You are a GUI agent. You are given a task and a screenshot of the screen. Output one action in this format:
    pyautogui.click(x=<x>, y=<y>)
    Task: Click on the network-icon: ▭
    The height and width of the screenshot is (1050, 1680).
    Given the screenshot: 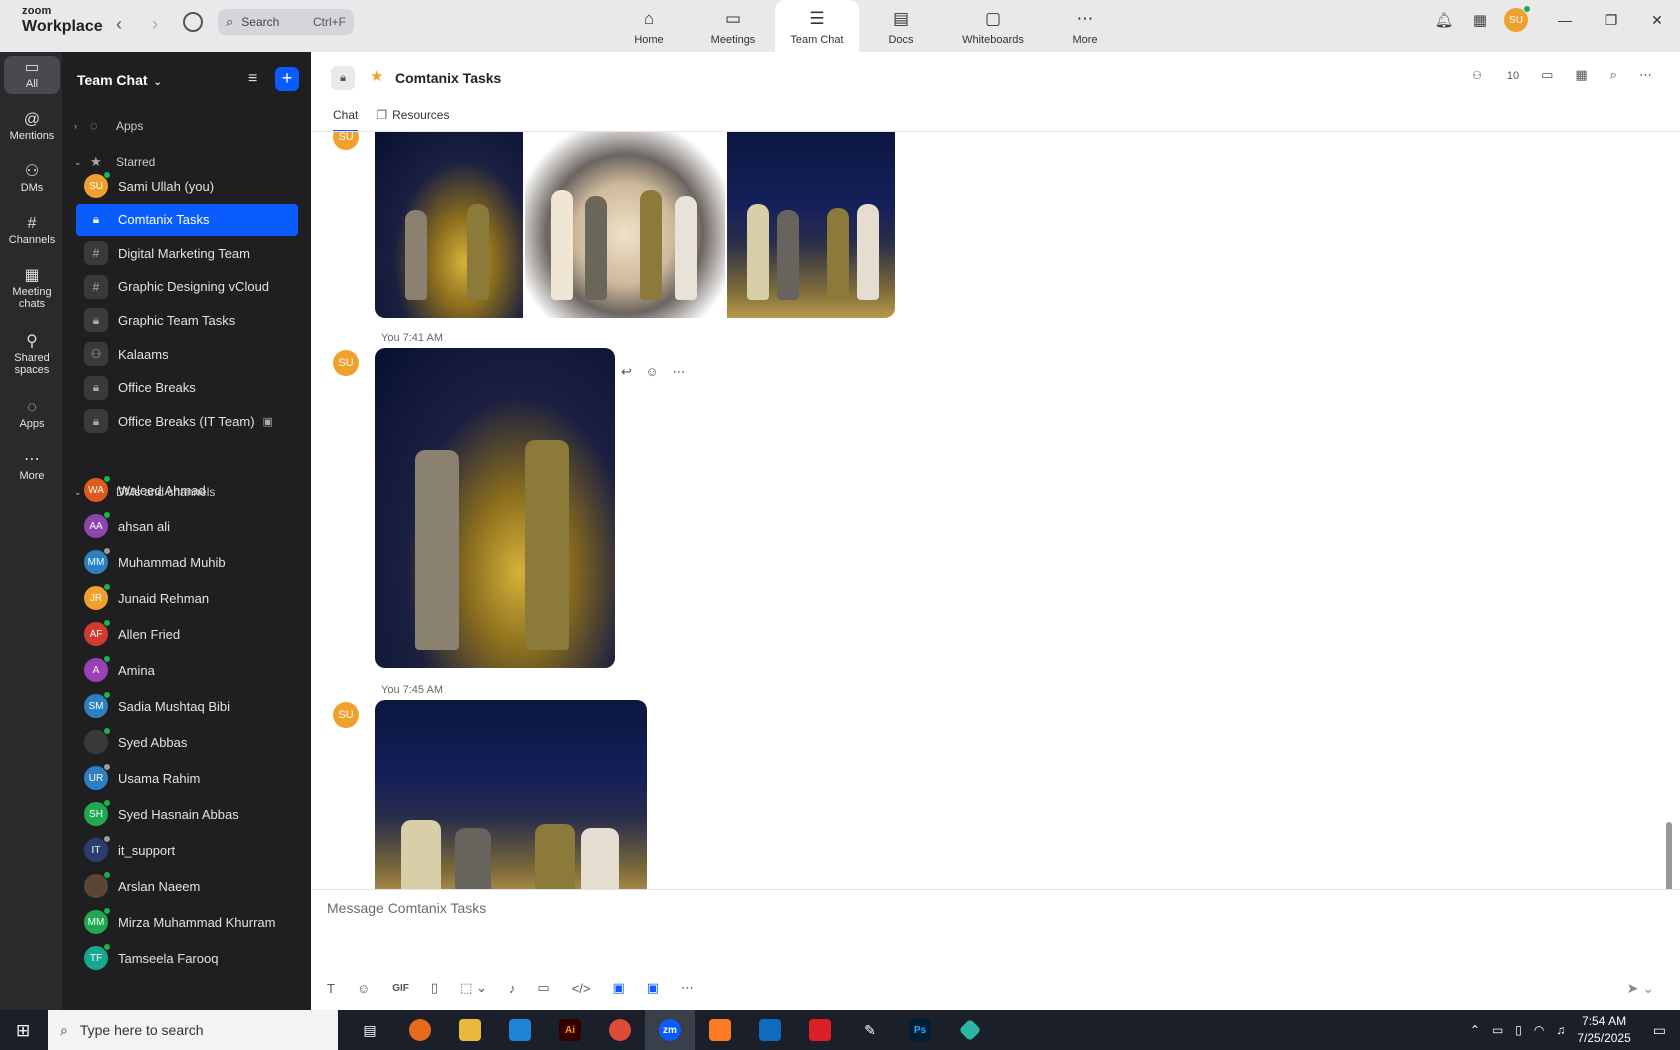 What is the action you would take?
    pyautogui.click(x=1497, y=1030)
    